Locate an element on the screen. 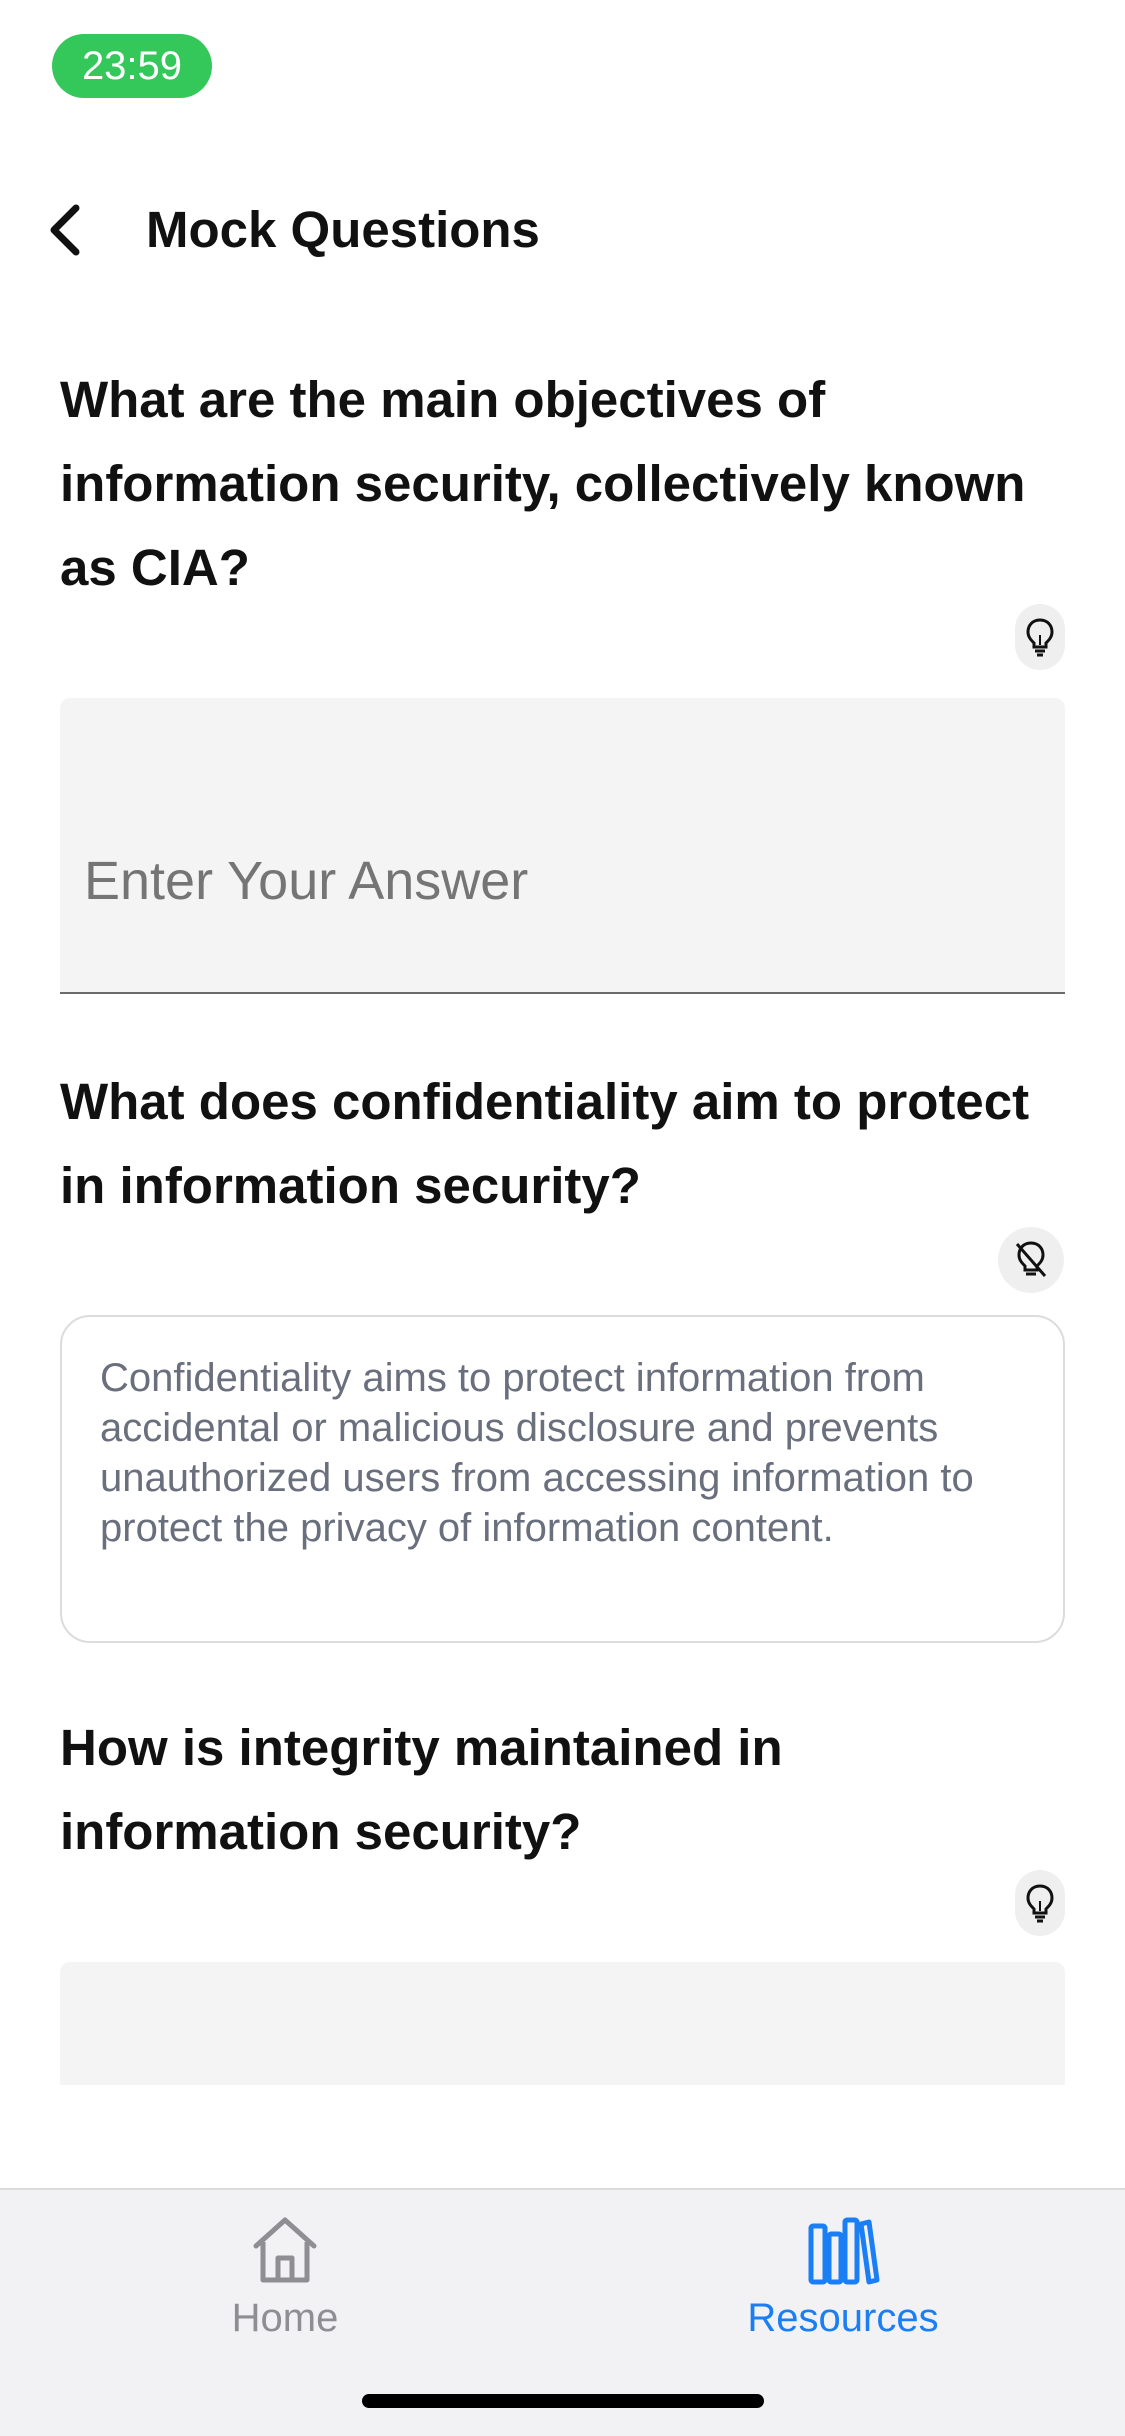 This screenshot has width=1125, height=2436. status-time-pill: 23:59 is located at coordinates (132, 66).